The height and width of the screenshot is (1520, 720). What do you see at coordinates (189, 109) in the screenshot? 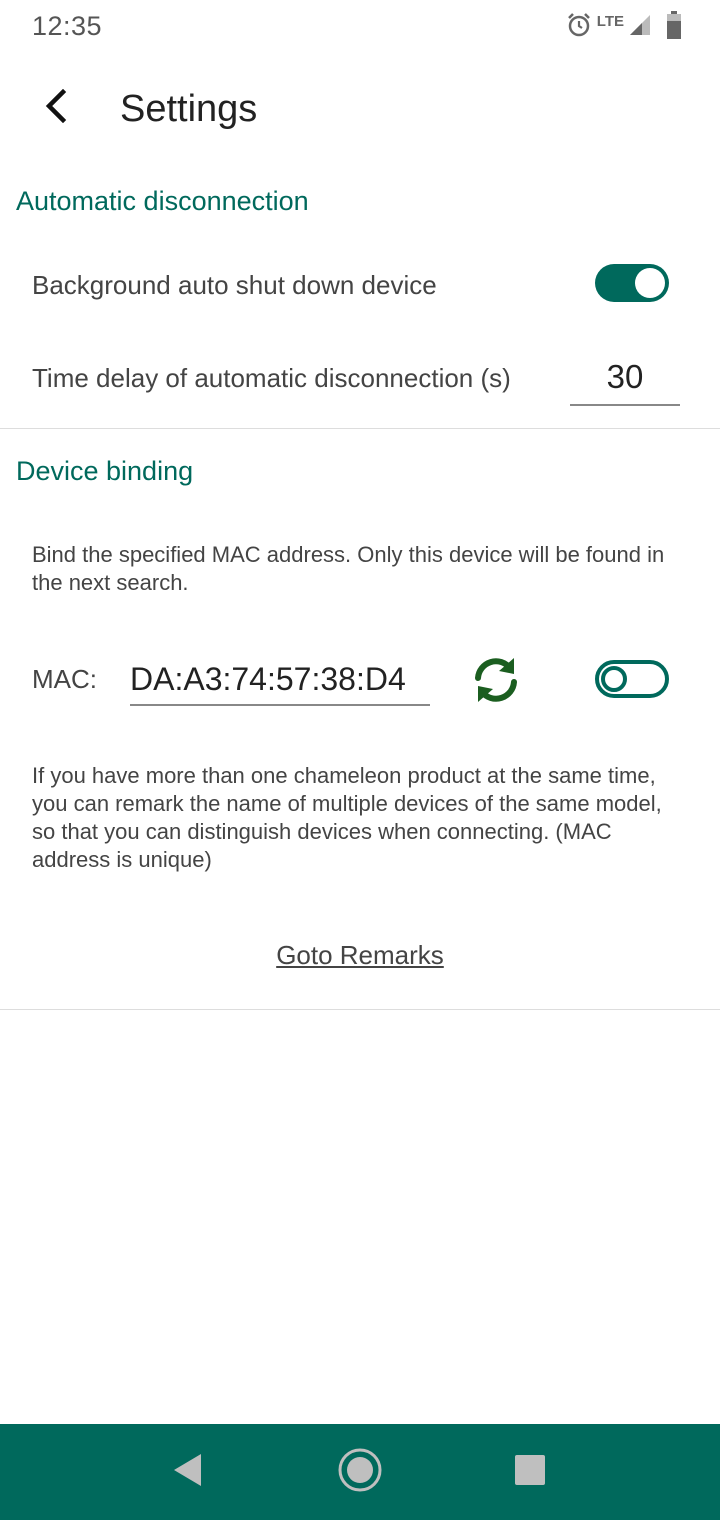
I see `page-title: Settings` at bounding box center [189, 109].